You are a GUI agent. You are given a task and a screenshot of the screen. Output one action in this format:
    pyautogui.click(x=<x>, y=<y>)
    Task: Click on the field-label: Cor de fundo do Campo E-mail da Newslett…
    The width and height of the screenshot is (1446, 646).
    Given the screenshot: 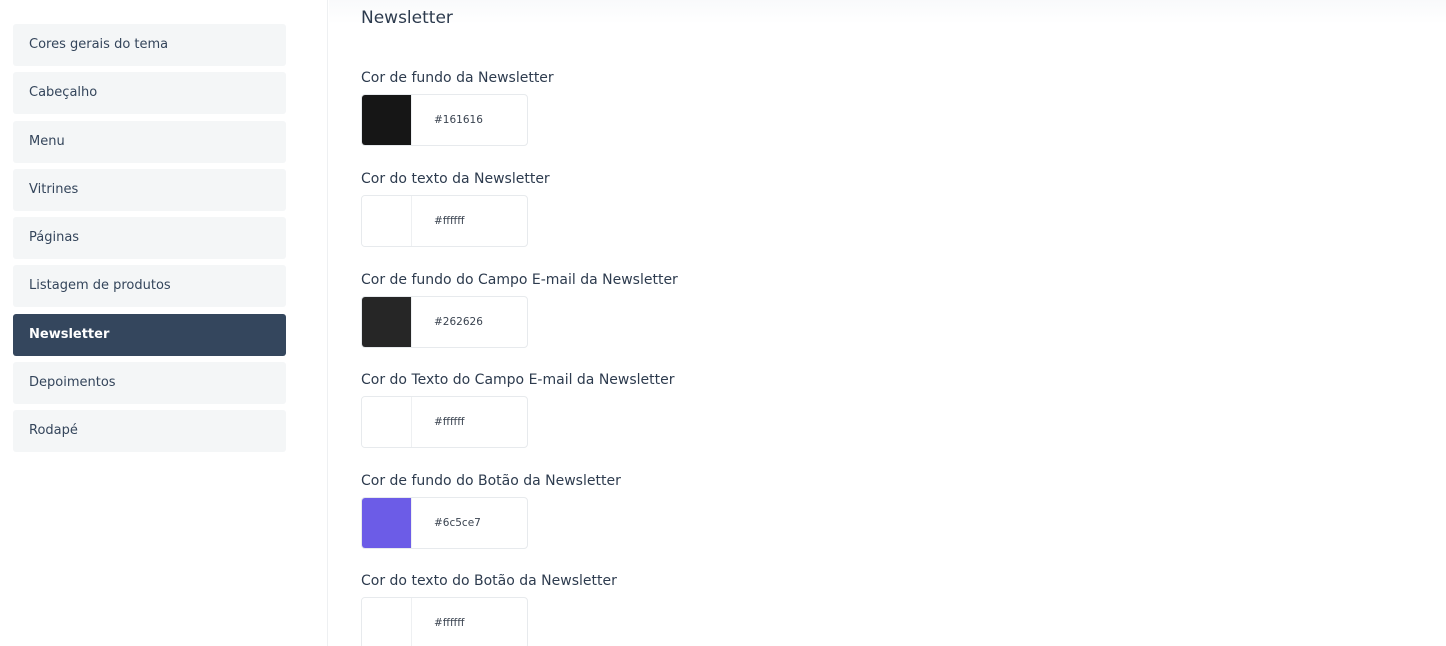 What is the action you would take?
    pyautogui.click(x=519, y=280)
    